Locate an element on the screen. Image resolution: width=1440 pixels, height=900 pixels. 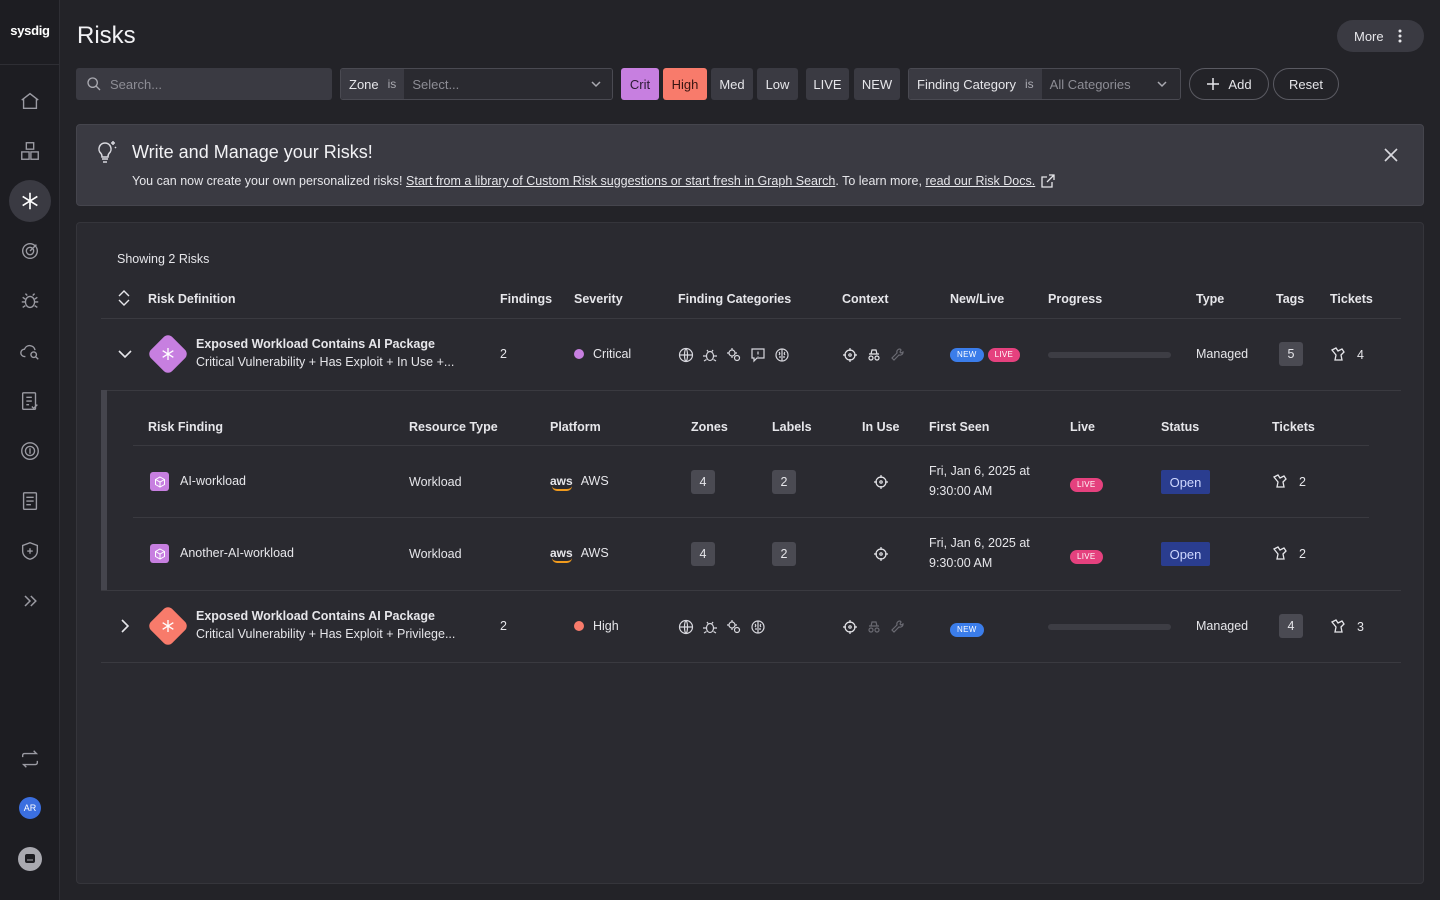
col-progress: Progress is located at coordinates (1075, 299).